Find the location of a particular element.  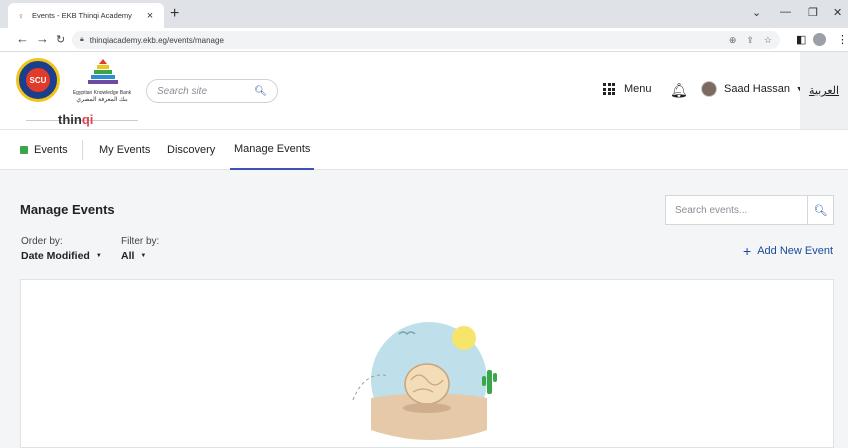

tab-my-events: My Events is located at coordinates (124, 150).